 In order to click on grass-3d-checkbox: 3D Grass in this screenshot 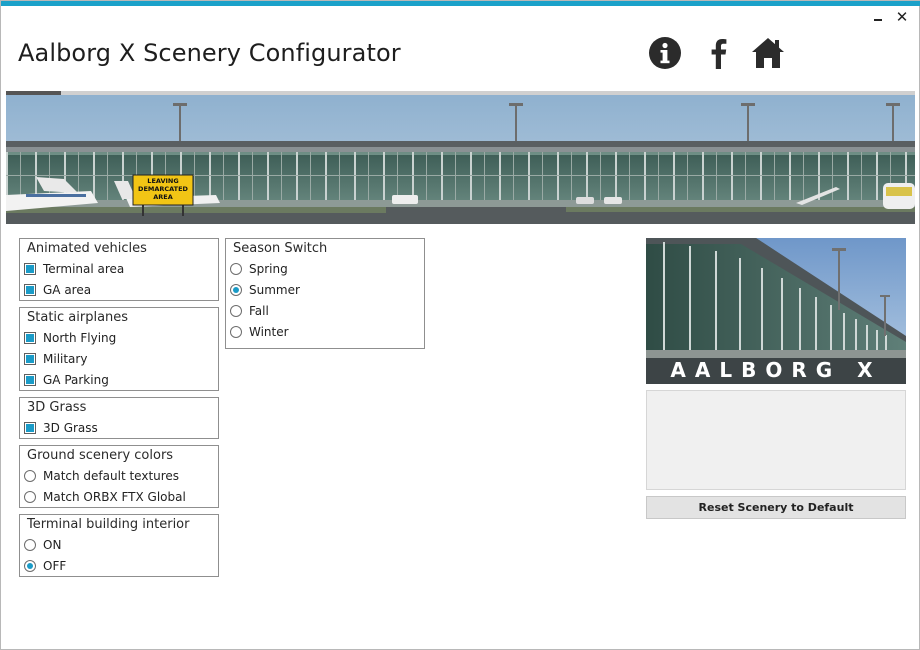, I will do `click(61, 428)`.